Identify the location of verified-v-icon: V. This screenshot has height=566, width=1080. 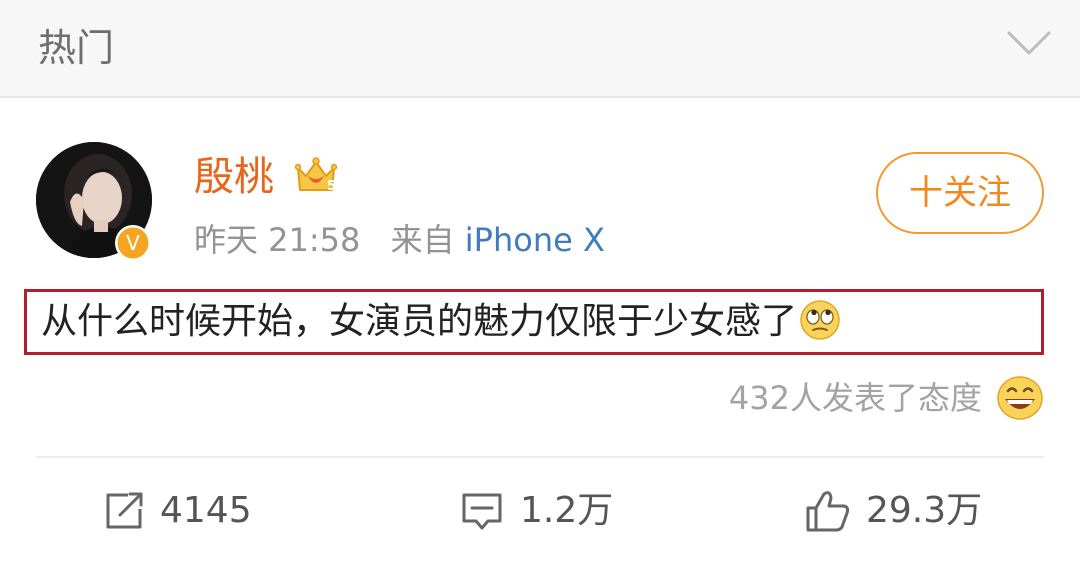
(133, 243).